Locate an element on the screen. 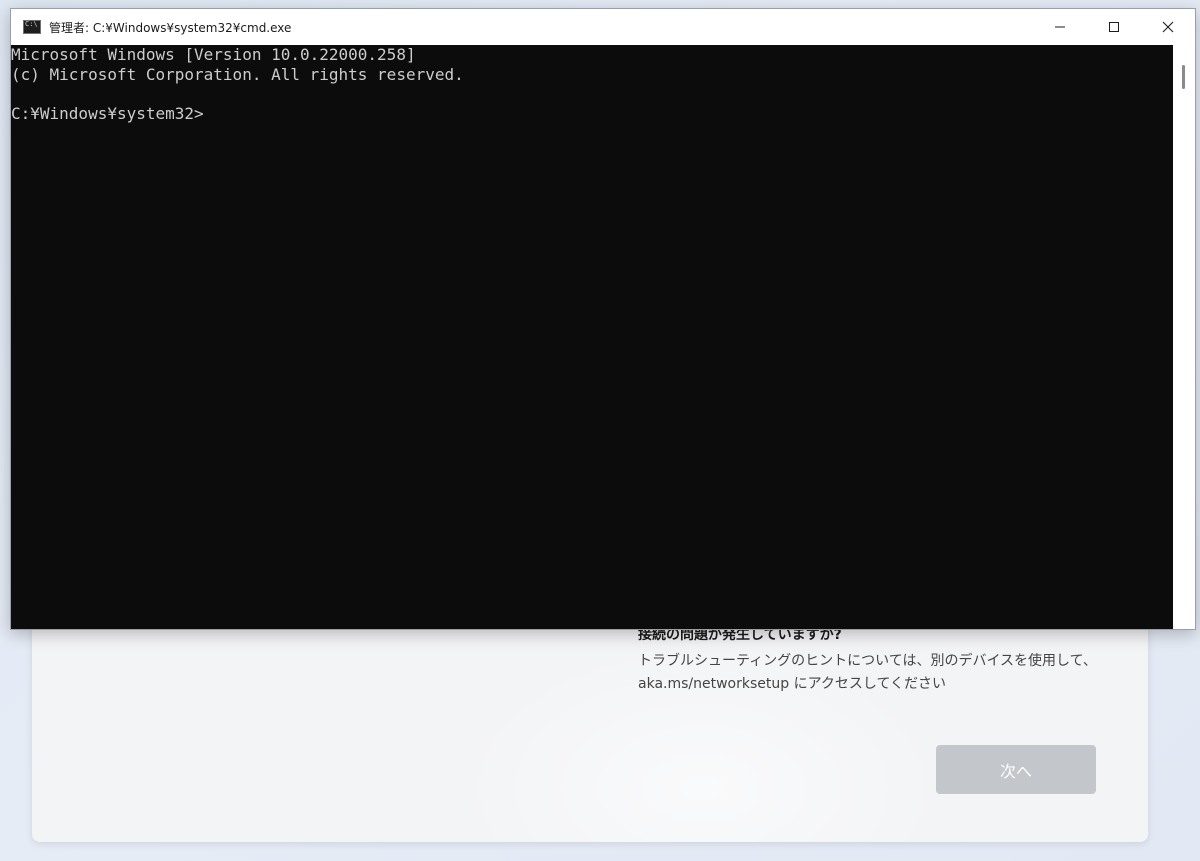  close-button is located at coordinates (1168, 27).